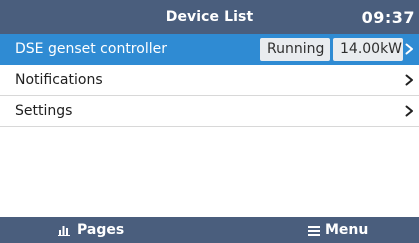  What do you see at coordinates (368, 49) in the screenshot?
I see `power-badge: 14.00kW` at bounding box center [368, 49].